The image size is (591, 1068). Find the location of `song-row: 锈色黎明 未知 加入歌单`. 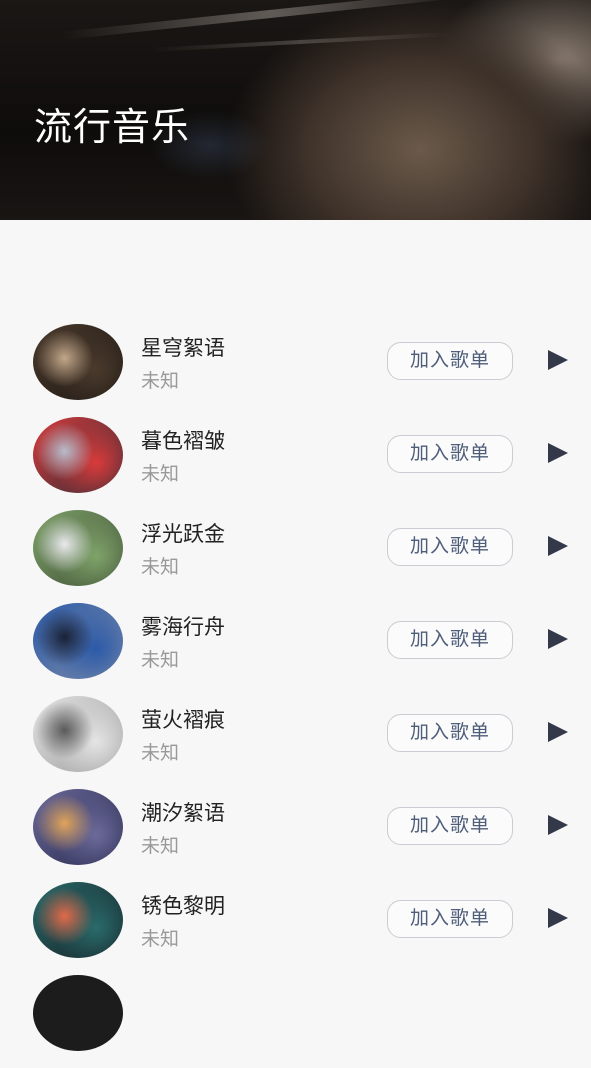

song-row: 锈色黎明 未知 加入歌单 is located at coordinates (295, 928).